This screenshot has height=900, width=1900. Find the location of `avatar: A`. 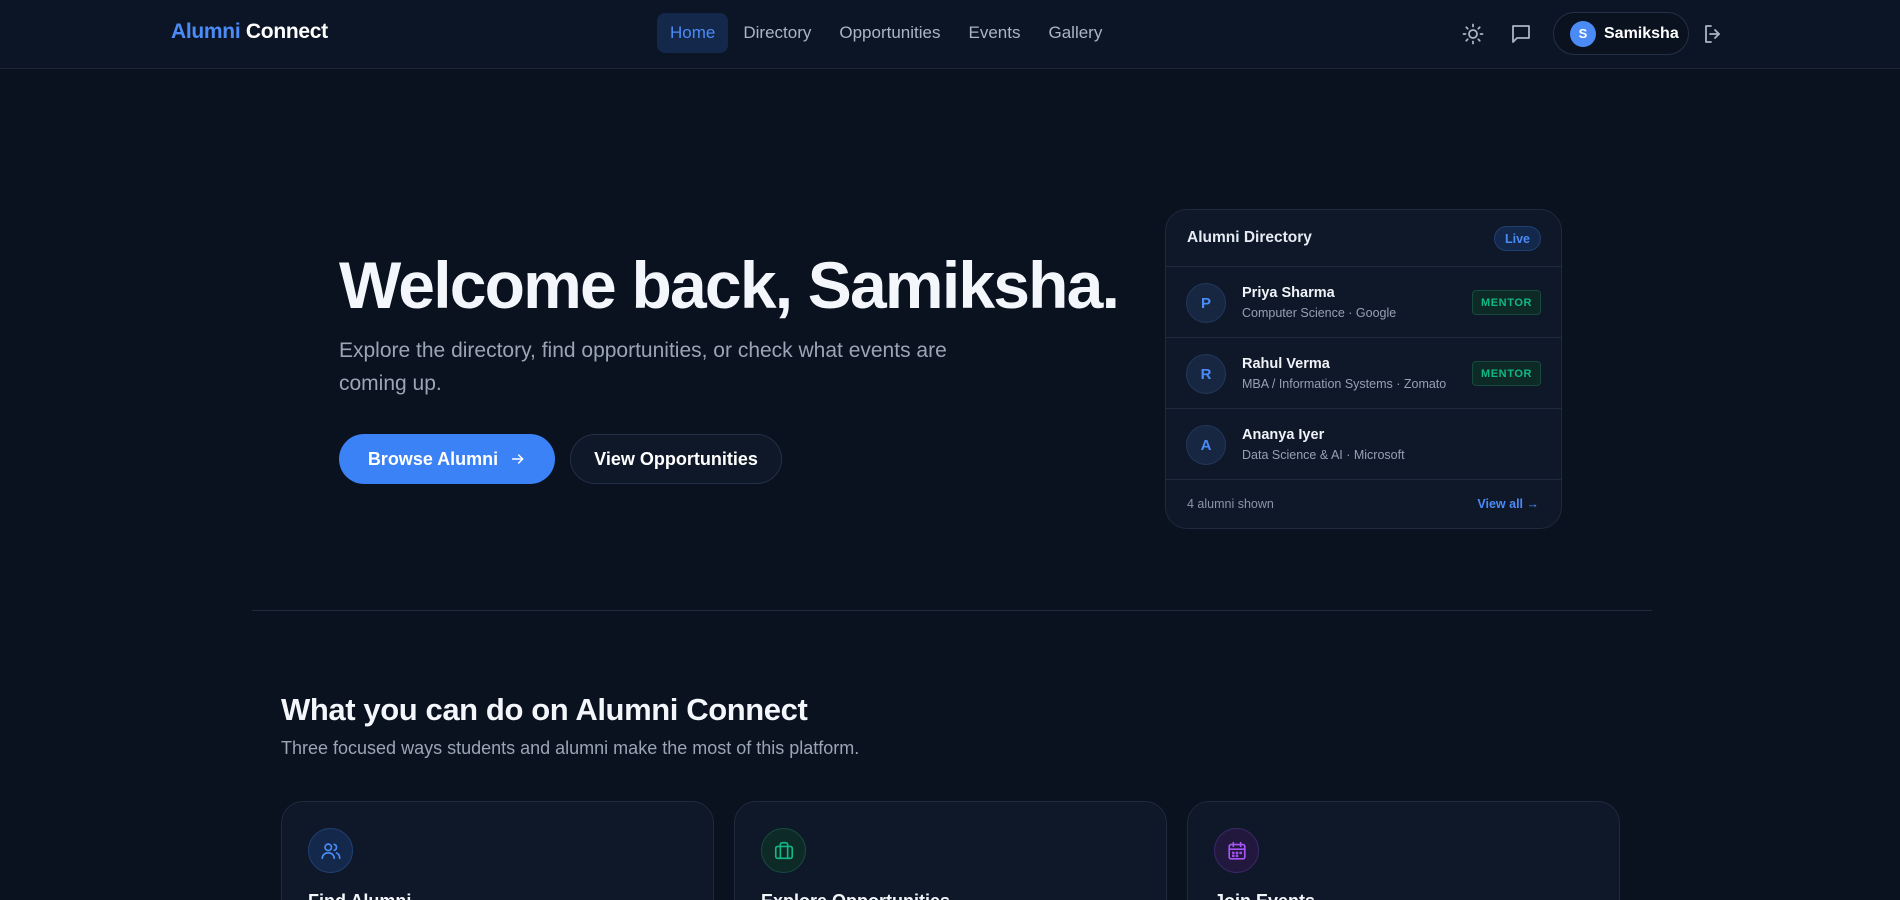

avatar: A is located at coordinates (1206, 445).